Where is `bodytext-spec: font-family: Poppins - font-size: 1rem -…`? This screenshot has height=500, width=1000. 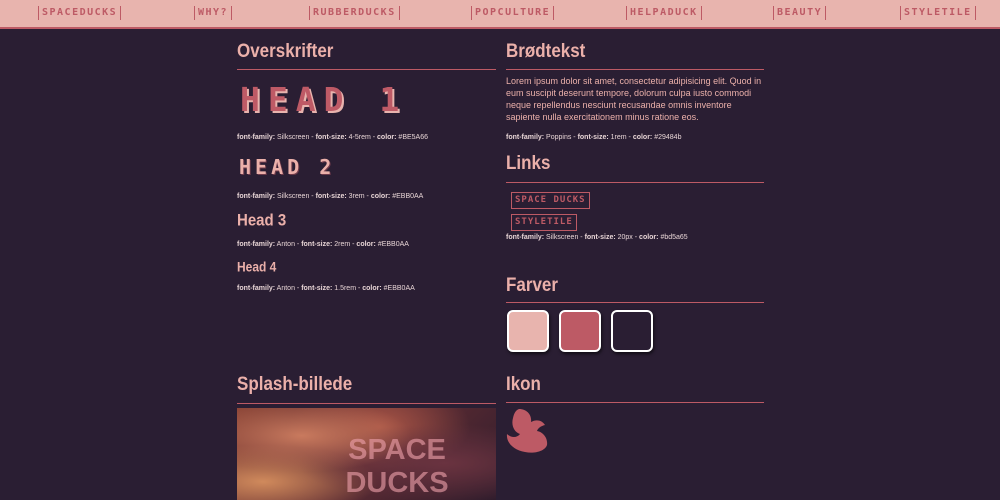
bodytext-spec: font-family: Poppins - font-size: 1rem -… is located at coordinates (594, 137).